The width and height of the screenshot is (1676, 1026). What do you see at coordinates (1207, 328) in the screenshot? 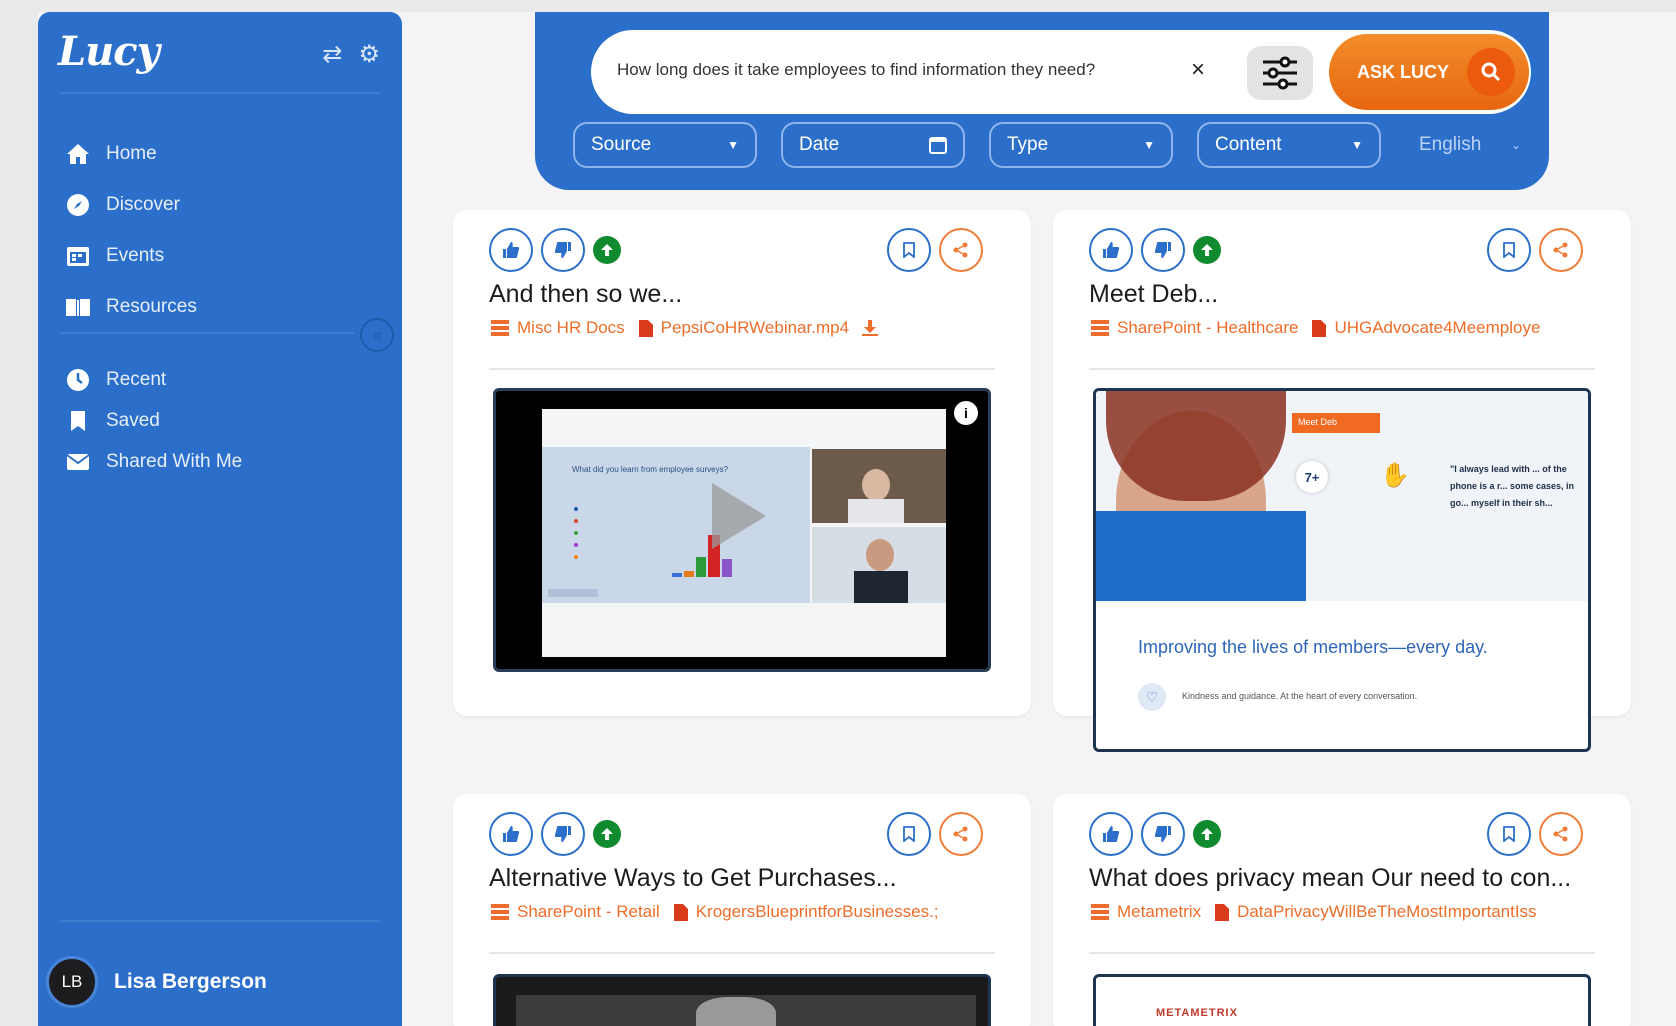
I see `card-source: SharePoint - Healthcare` at bounding box center [1207, 328].